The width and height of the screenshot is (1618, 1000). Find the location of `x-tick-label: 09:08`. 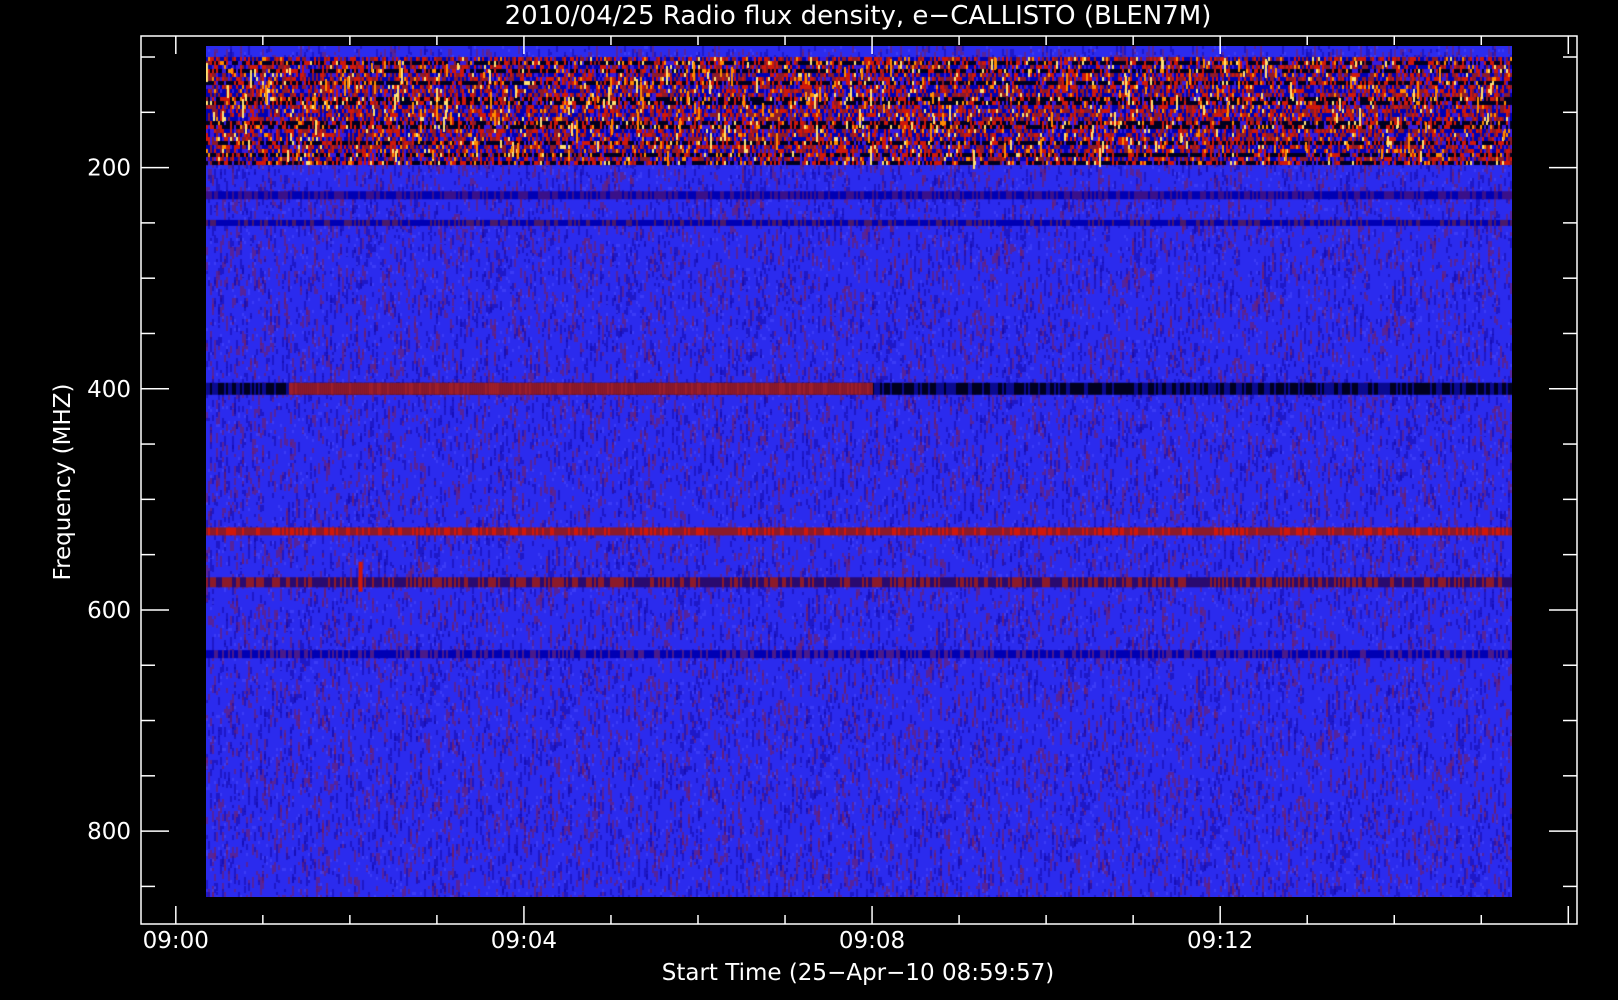

x-tick-label: 09:08 is located at coordinates (872, 941).